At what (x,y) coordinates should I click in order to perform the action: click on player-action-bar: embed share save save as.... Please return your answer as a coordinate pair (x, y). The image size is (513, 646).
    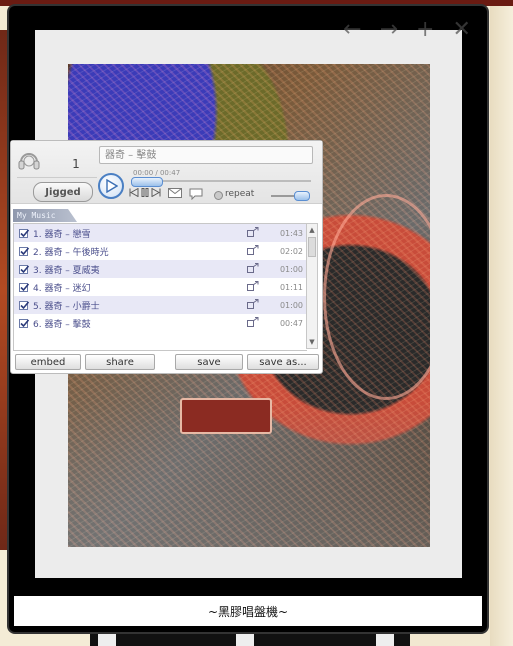
    Looking at the image, I should click on (167, 362).